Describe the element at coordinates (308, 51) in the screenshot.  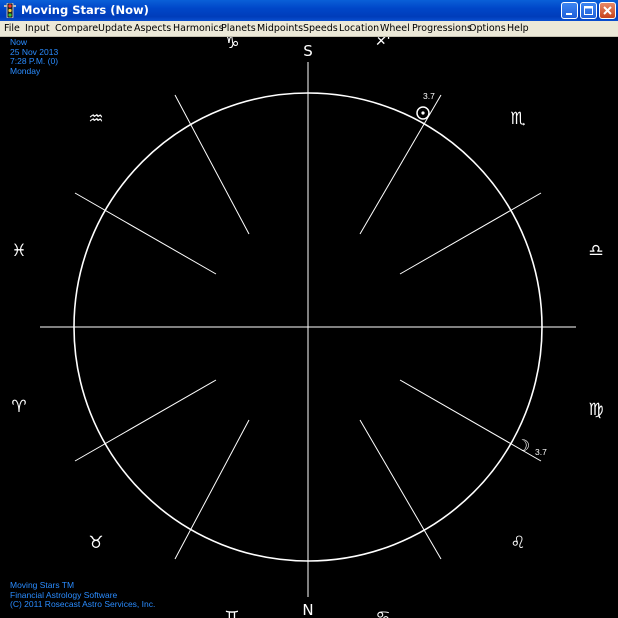
I see `south-label: S` at that location.